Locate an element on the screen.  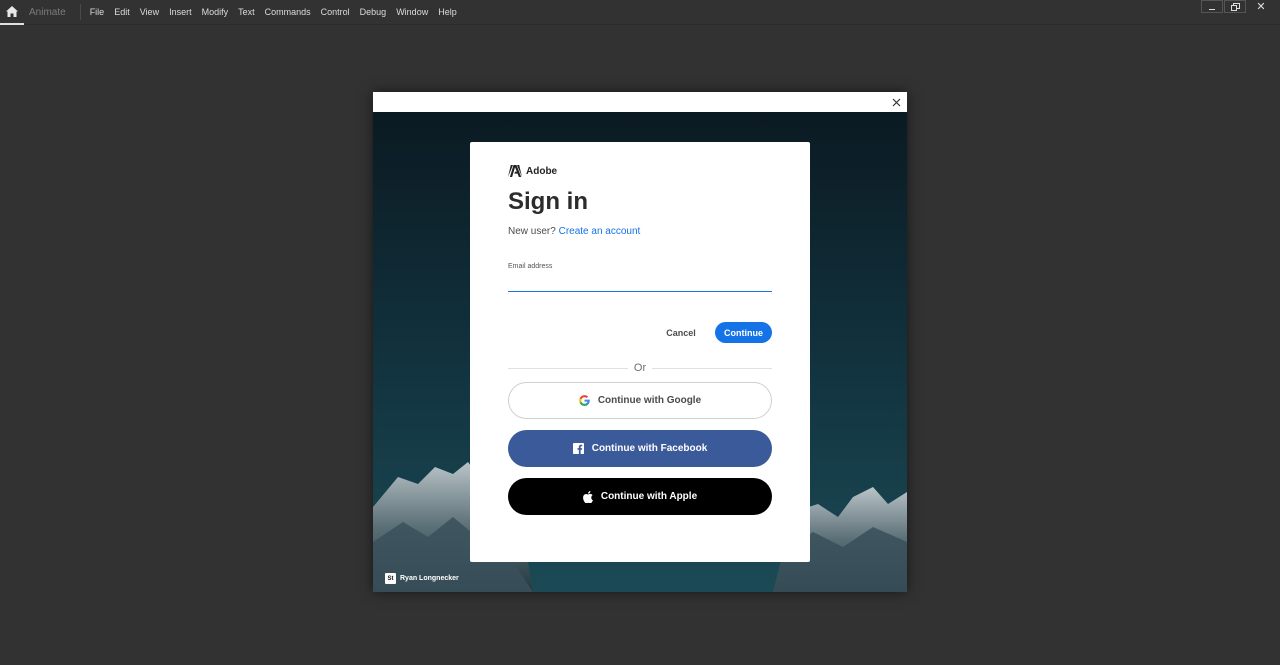
continue-with-google-button: Continue with Google is located at coordinates (640, 400).